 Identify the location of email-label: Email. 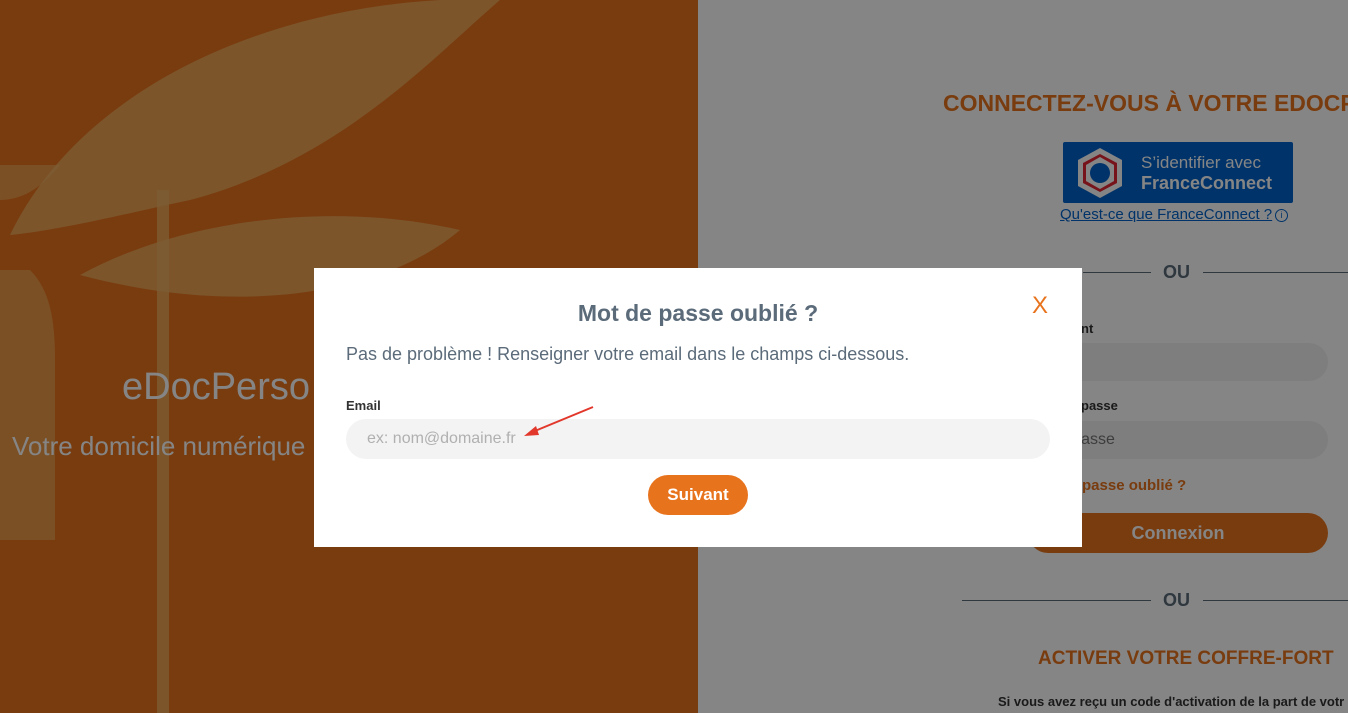
(363, 405).